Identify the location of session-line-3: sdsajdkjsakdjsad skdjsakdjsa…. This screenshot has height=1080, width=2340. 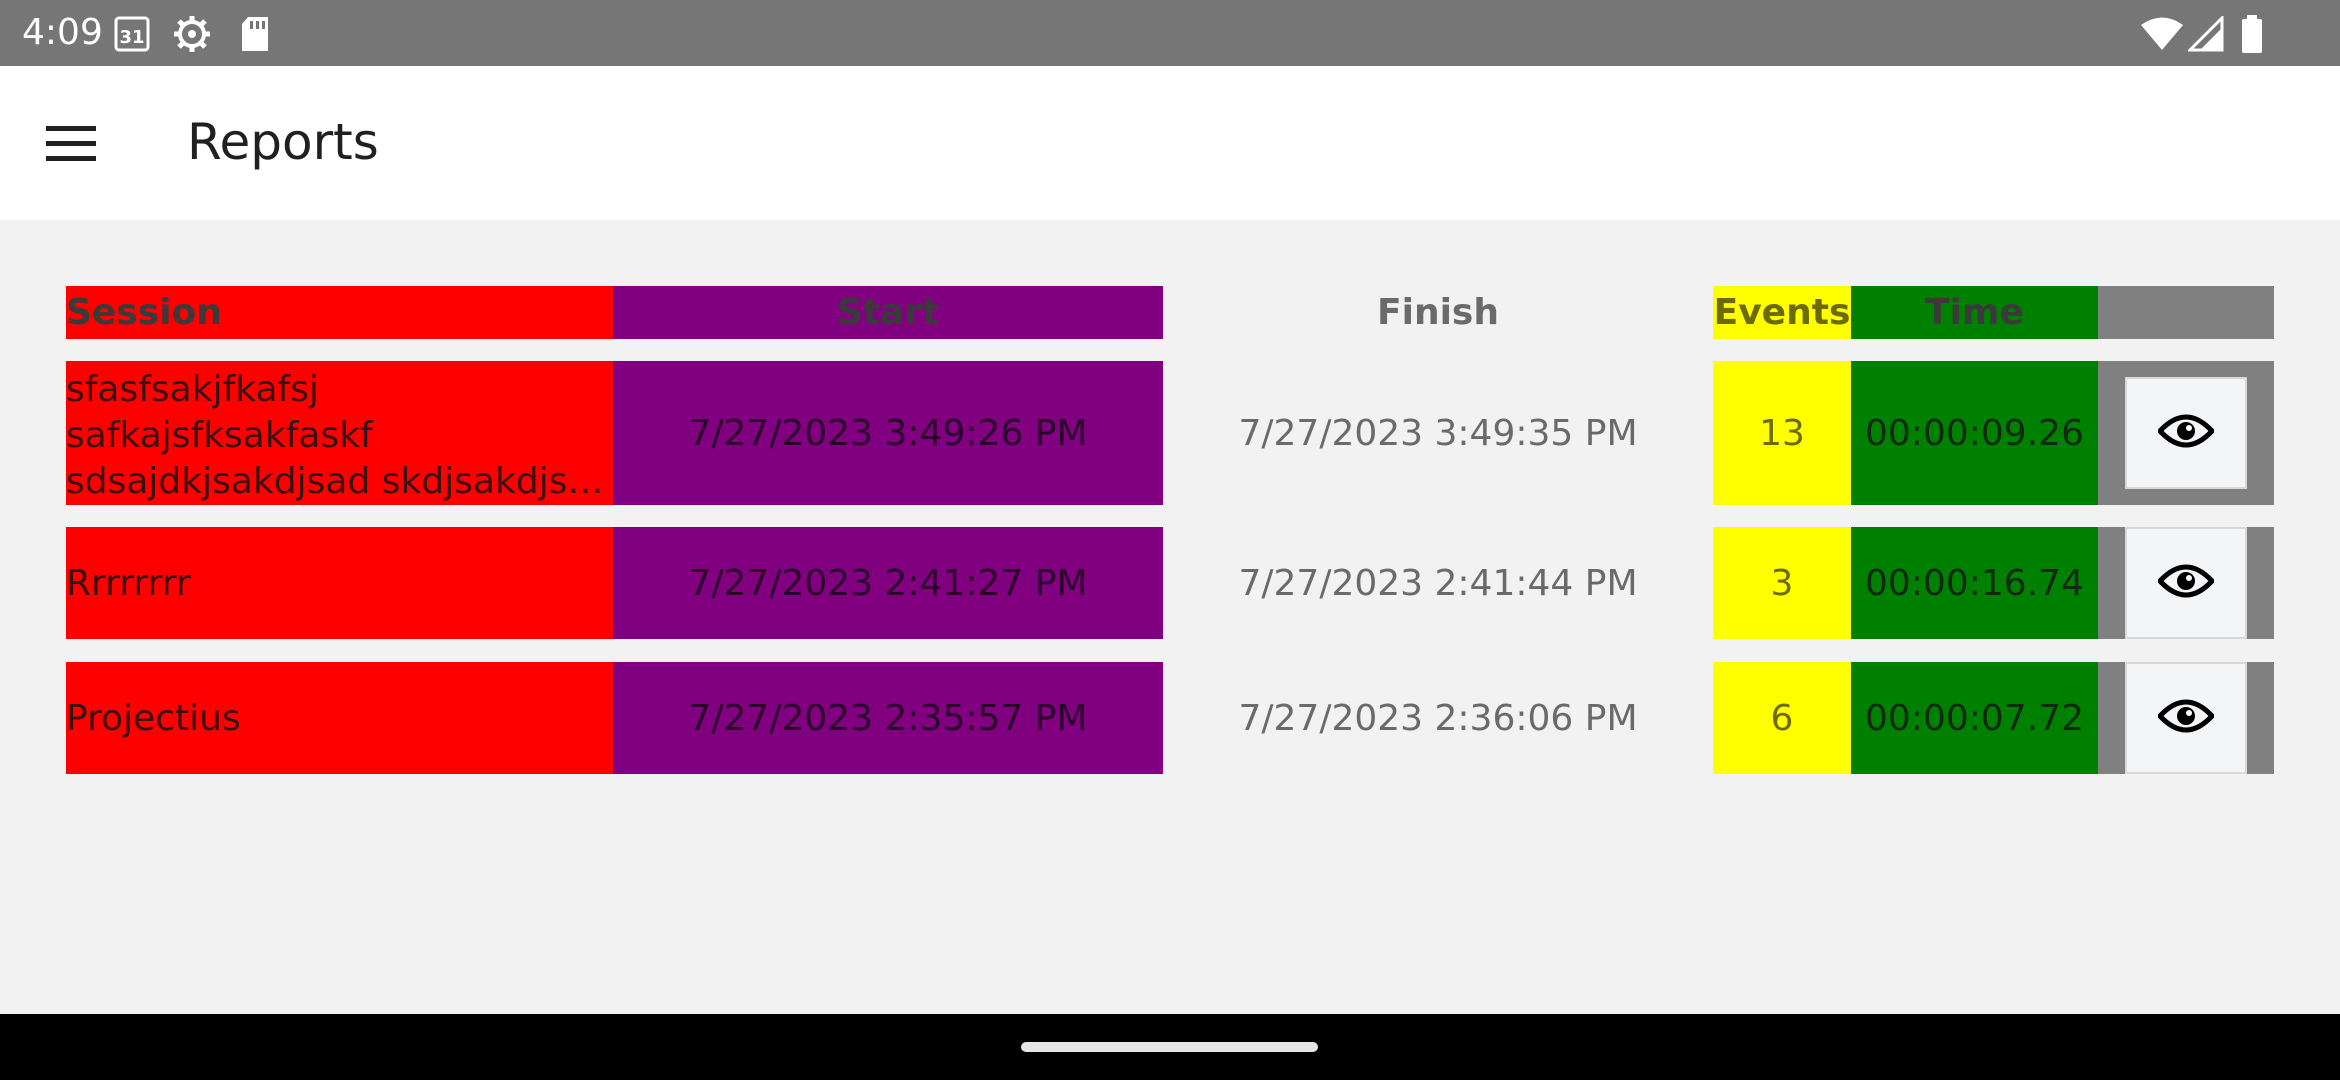
(339, 481).